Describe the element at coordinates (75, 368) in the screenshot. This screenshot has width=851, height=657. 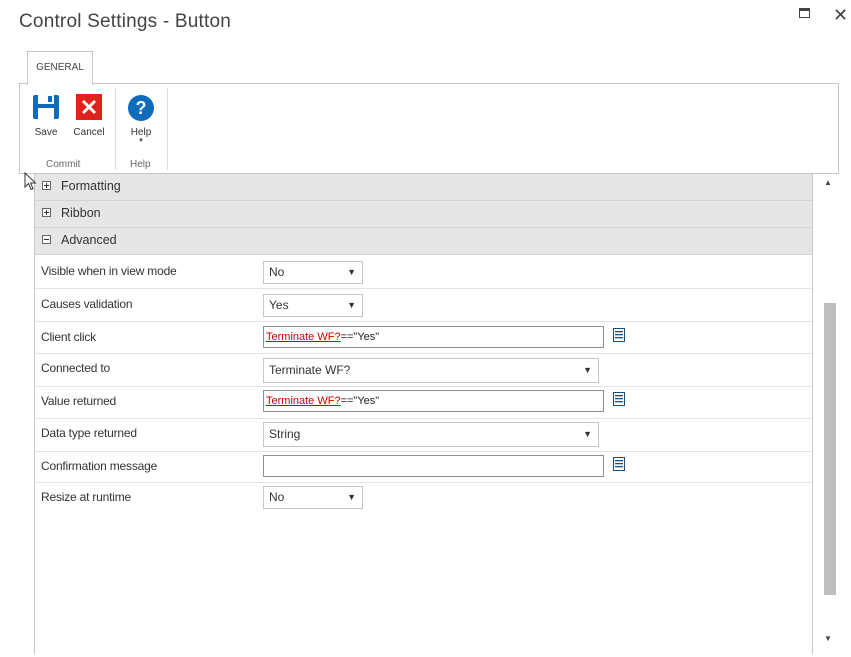
I see `field-label: Connected to` at that location.